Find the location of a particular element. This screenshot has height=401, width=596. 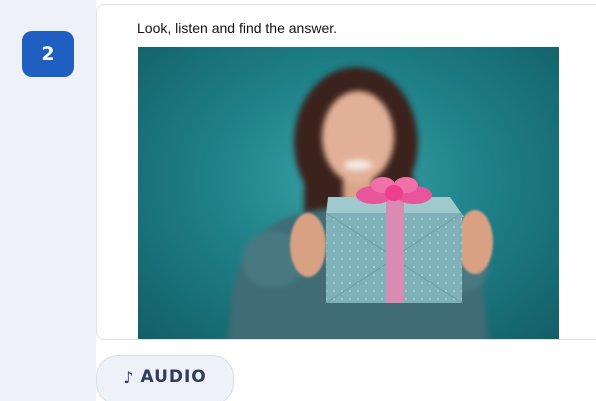

question-number-badge: 2 is located at coordinates (48, 54).